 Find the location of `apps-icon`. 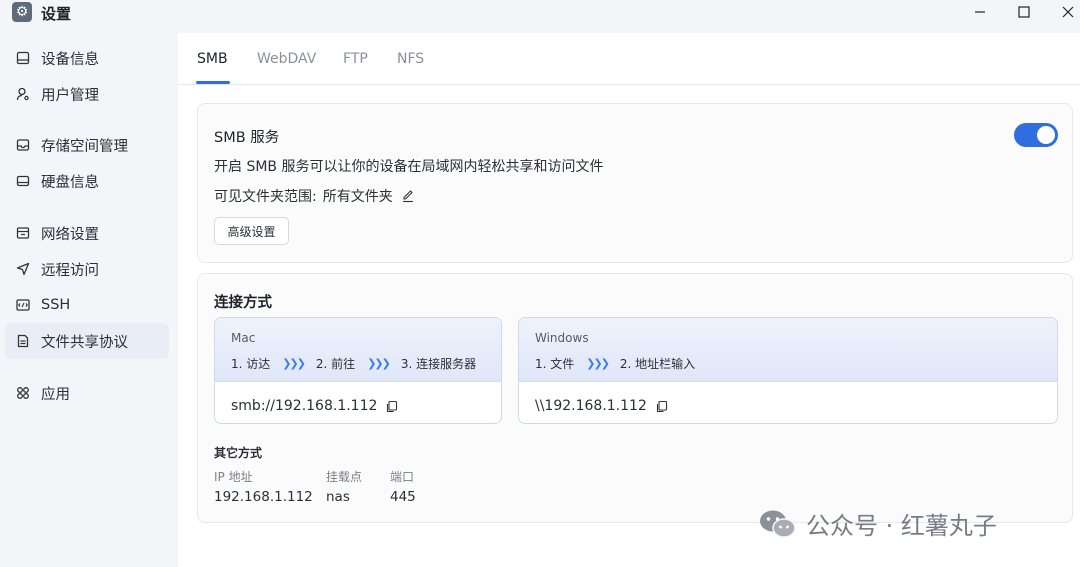

apps-icon is located at coordinates (23, 393).